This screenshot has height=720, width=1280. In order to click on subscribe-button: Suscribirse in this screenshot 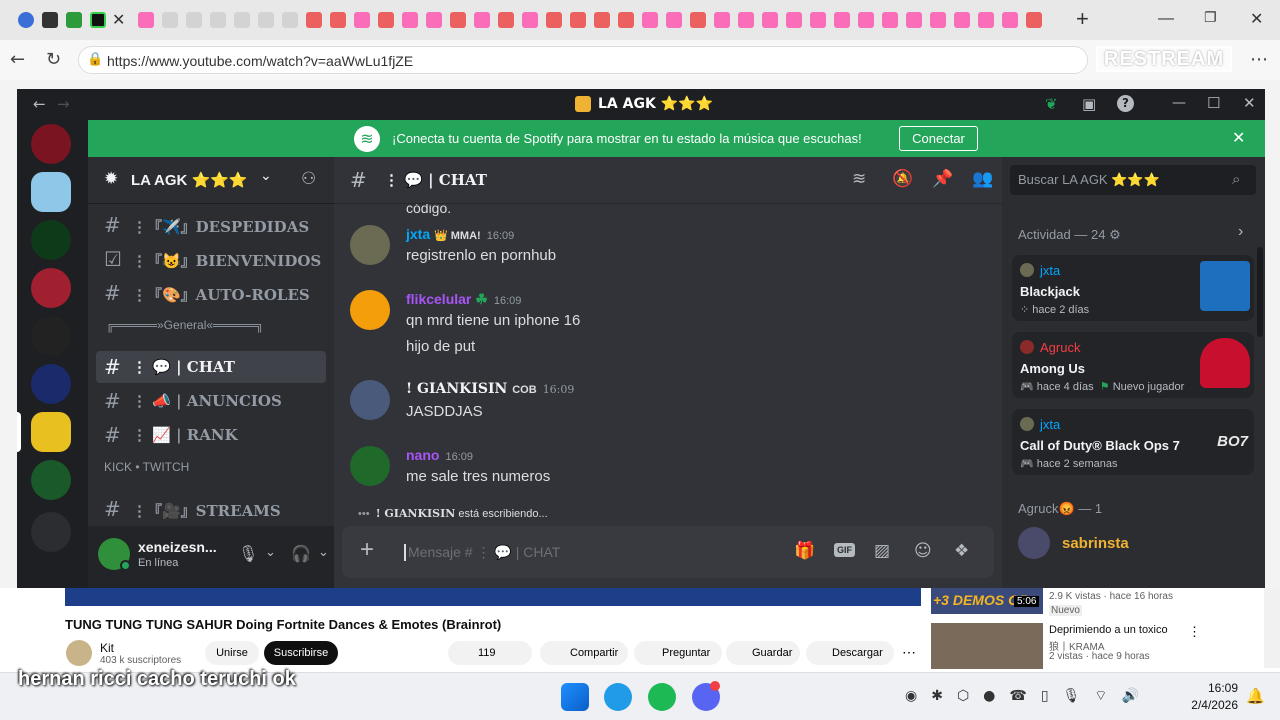, I will do `click(301, 653)`.